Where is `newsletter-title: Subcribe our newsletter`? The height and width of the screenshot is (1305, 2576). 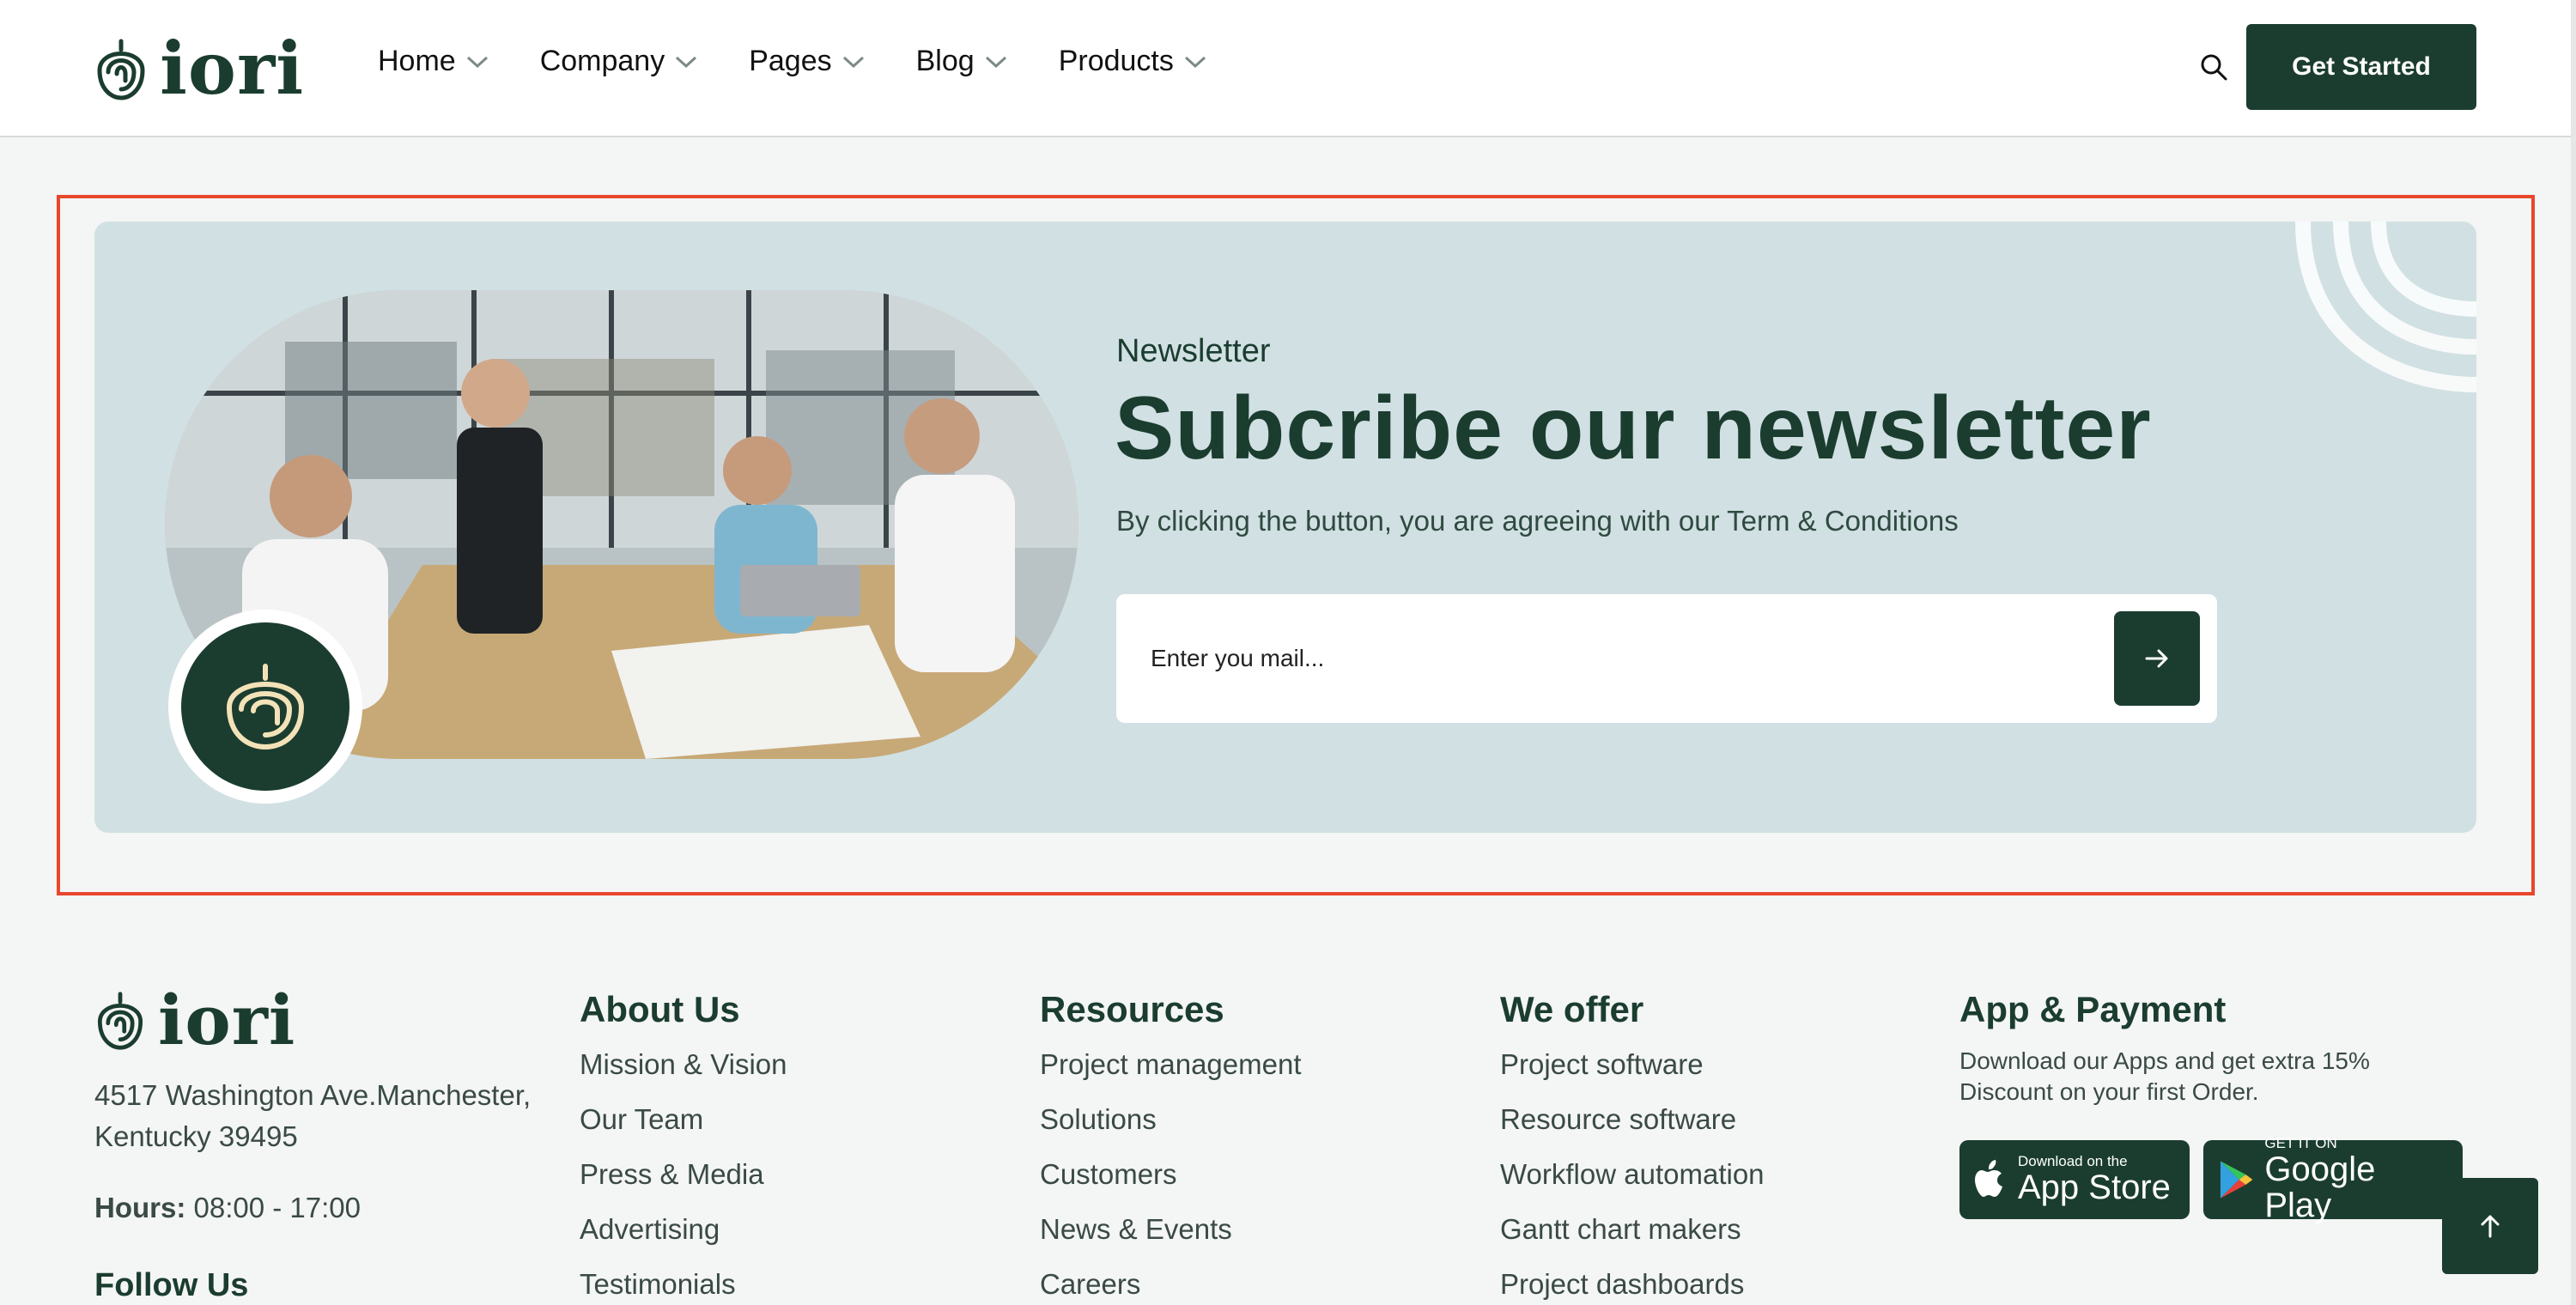
newsletter-title: Subcribe our newsletter is located at coordinates (1634, 428).